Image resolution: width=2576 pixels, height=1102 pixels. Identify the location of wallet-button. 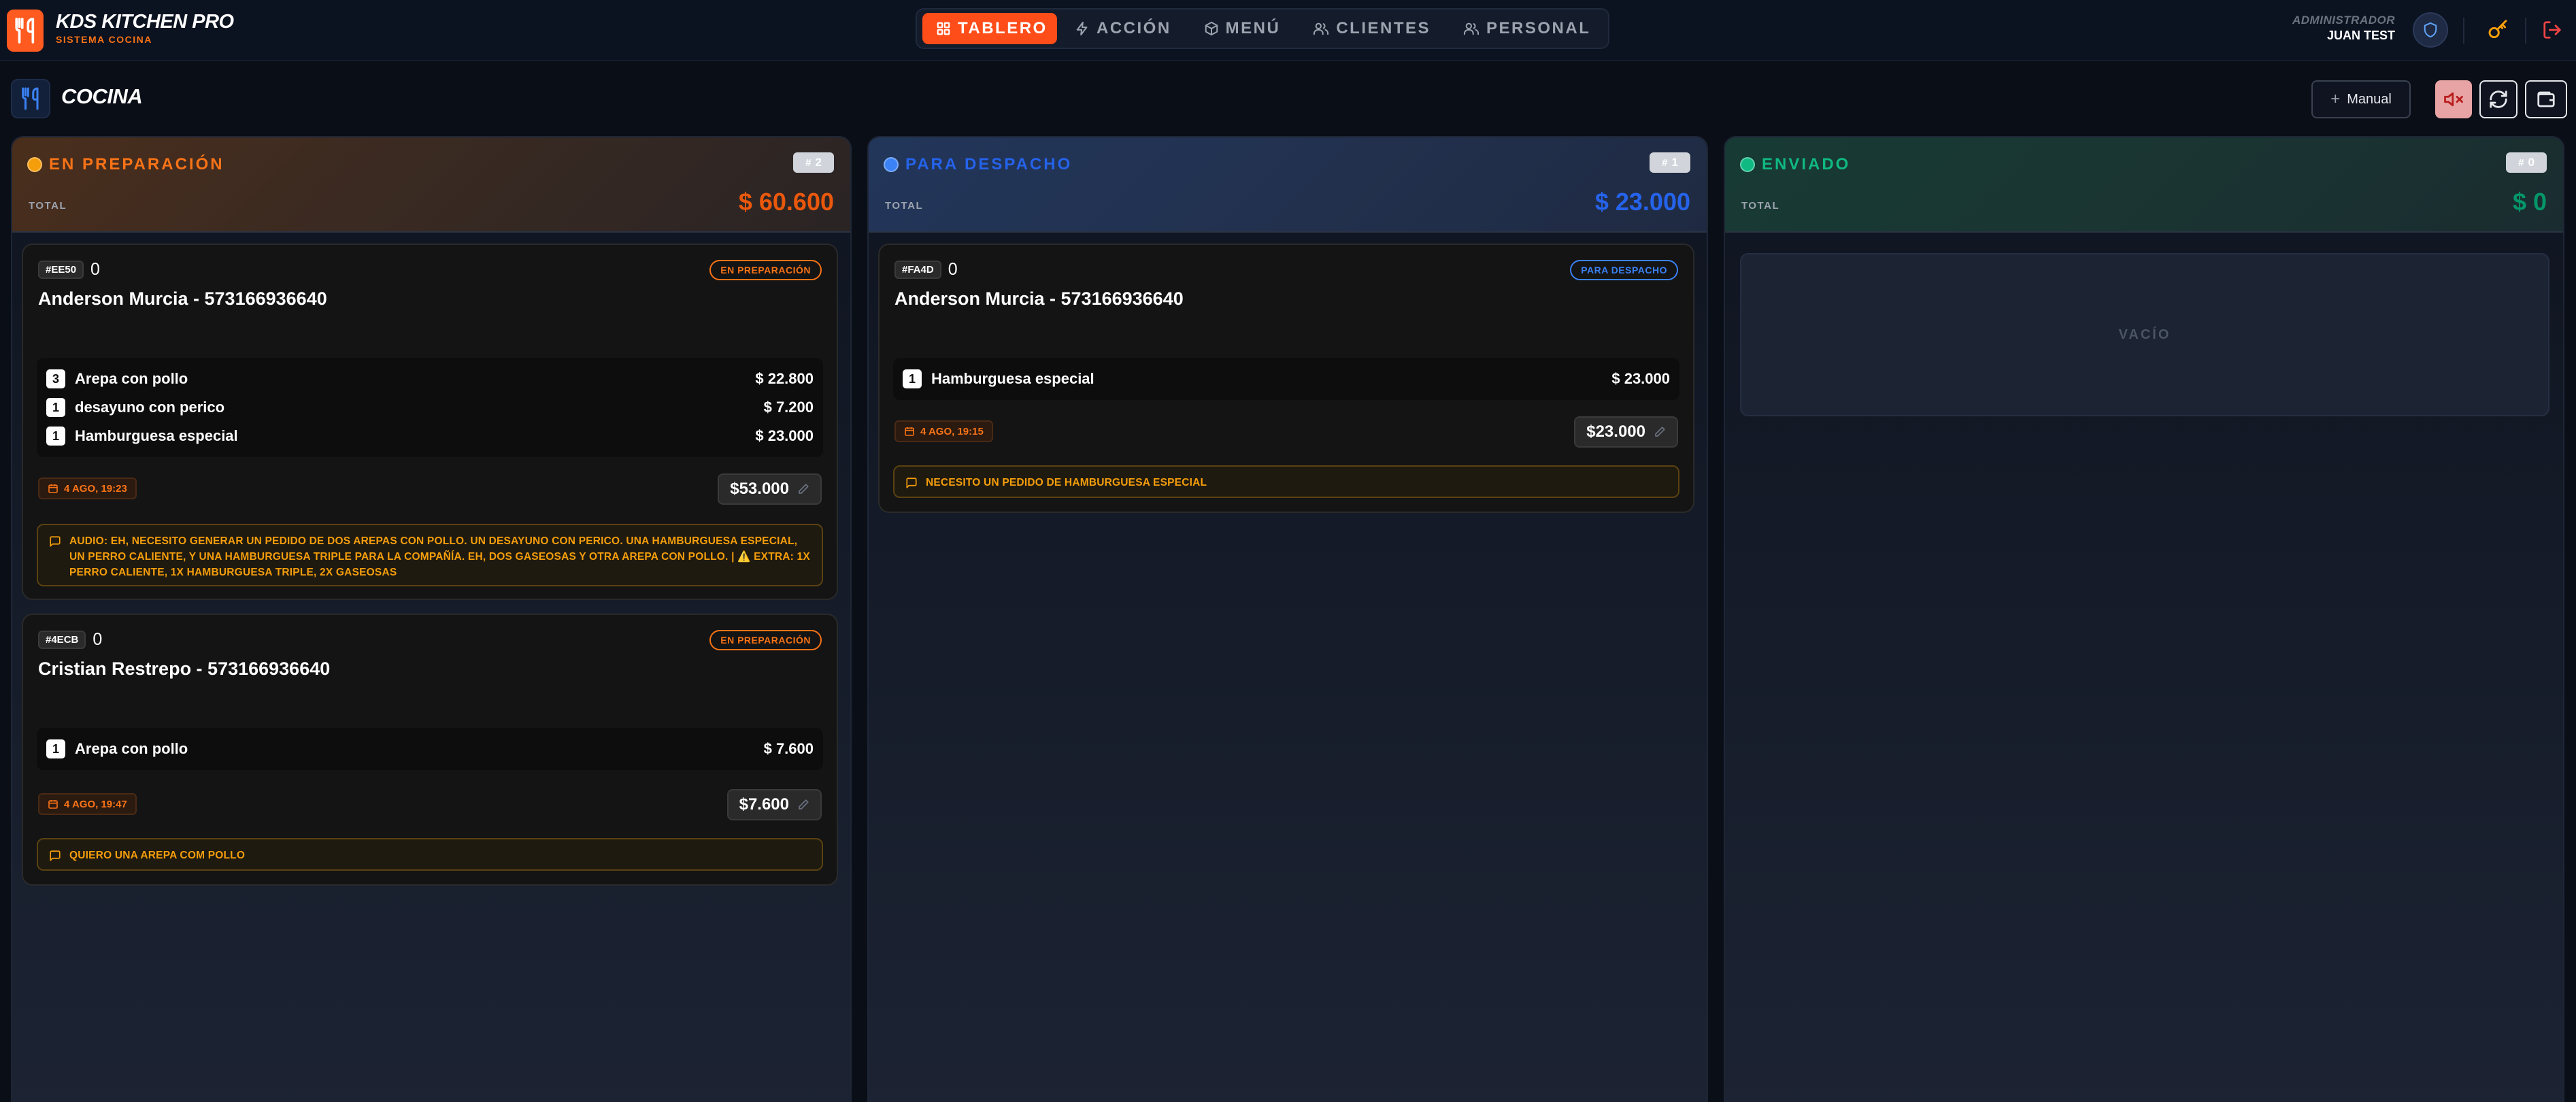
(2546, 99).